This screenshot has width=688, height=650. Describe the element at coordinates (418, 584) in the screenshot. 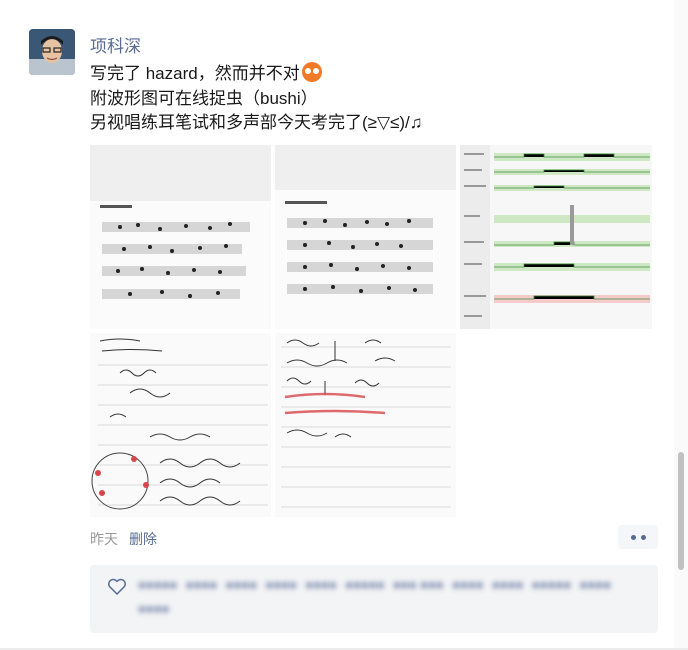

I see `liker-name: ●●● ●●●` at that location.